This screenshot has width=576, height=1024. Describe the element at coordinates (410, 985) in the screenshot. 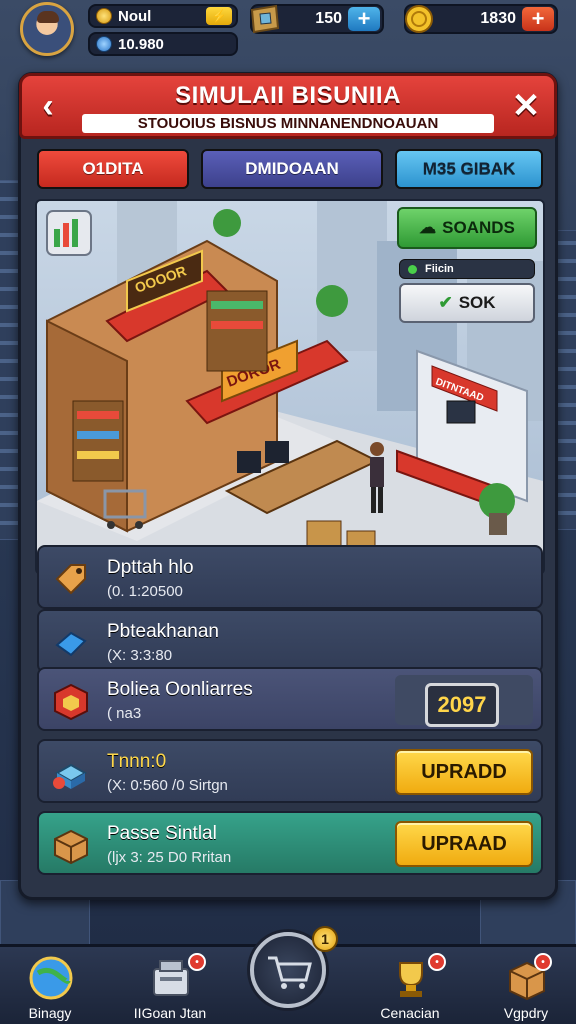

I see `nav-item-cenacian: • Cenacian` at that location.